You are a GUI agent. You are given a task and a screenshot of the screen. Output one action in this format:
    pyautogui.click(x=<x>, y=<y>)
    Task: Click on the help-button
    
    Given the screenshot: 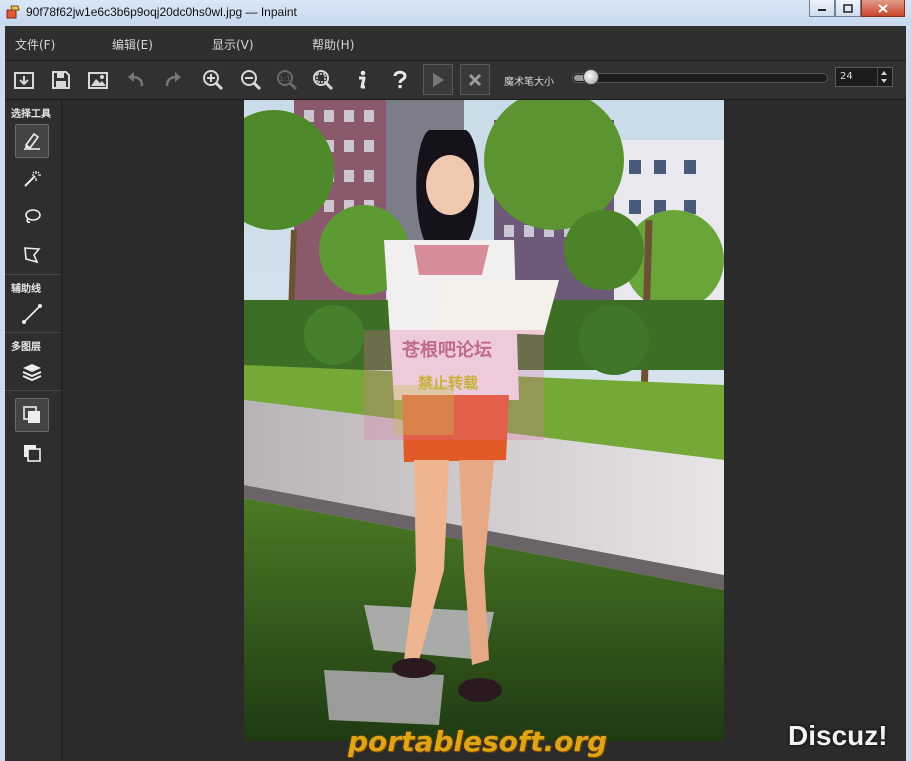 What is the action you would take?
    pyautogui.click(x=400, y=80)
    